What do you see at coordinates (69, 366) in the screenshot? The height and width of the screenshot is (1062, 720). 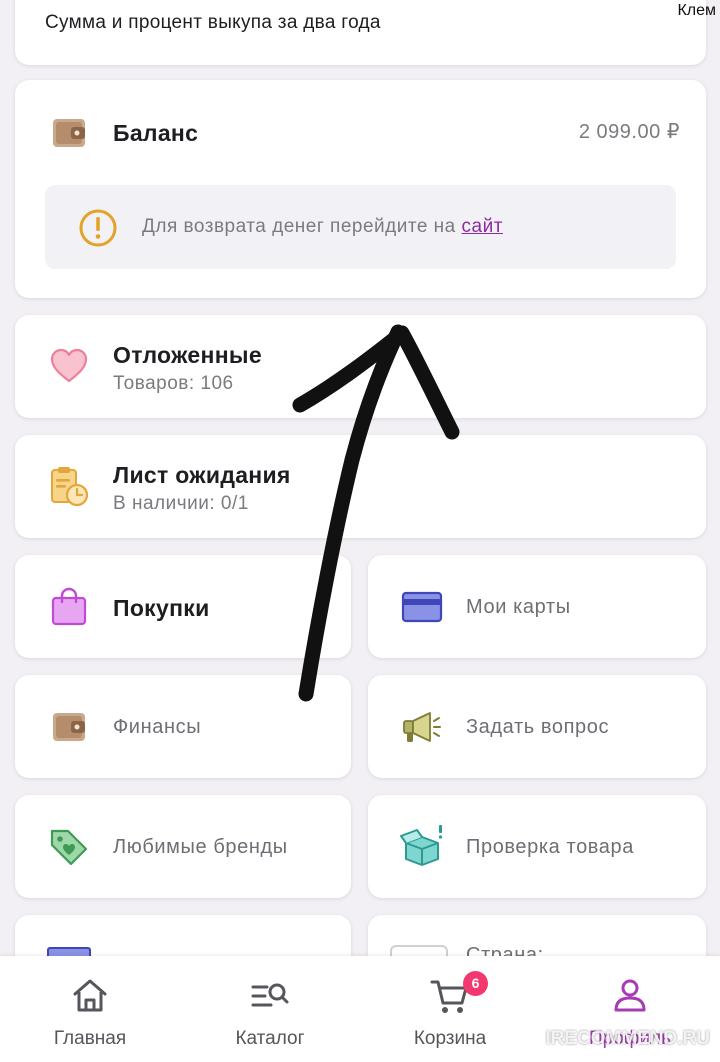 I see `heart-icon` at bounding box center [69, 366].